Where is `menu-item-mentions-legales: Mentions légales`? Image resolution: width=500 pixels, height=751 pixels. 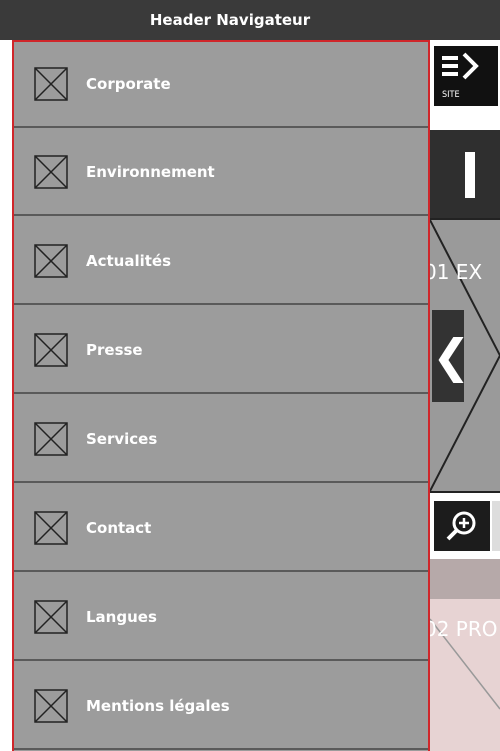 menu-item-mentions-legales: Mentions légales is located at coordinates (221, 707).